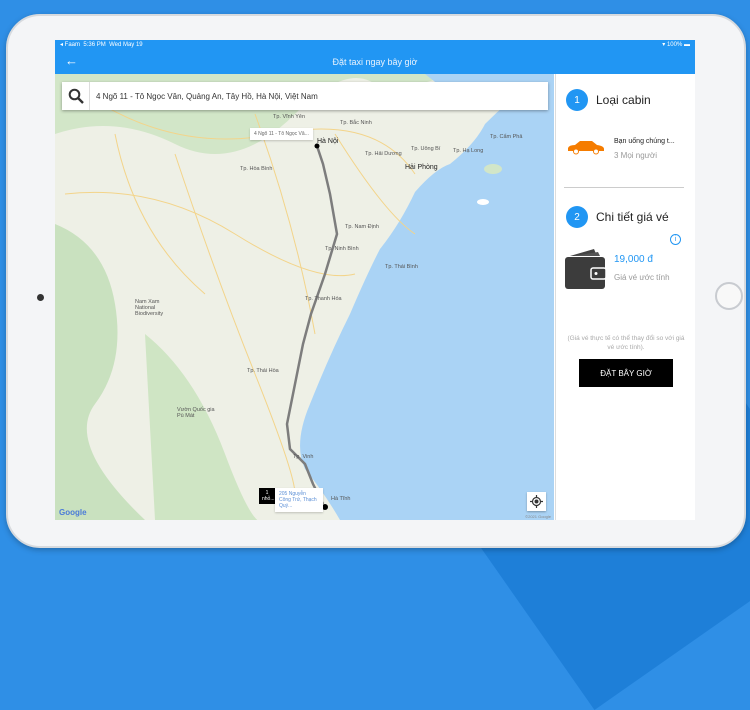 This screenshot has height=710, width=750. What do you see at coordinates (126, 45) in the screenshot?
I see `date: Wed May 19` at bounding box center [126, 45].